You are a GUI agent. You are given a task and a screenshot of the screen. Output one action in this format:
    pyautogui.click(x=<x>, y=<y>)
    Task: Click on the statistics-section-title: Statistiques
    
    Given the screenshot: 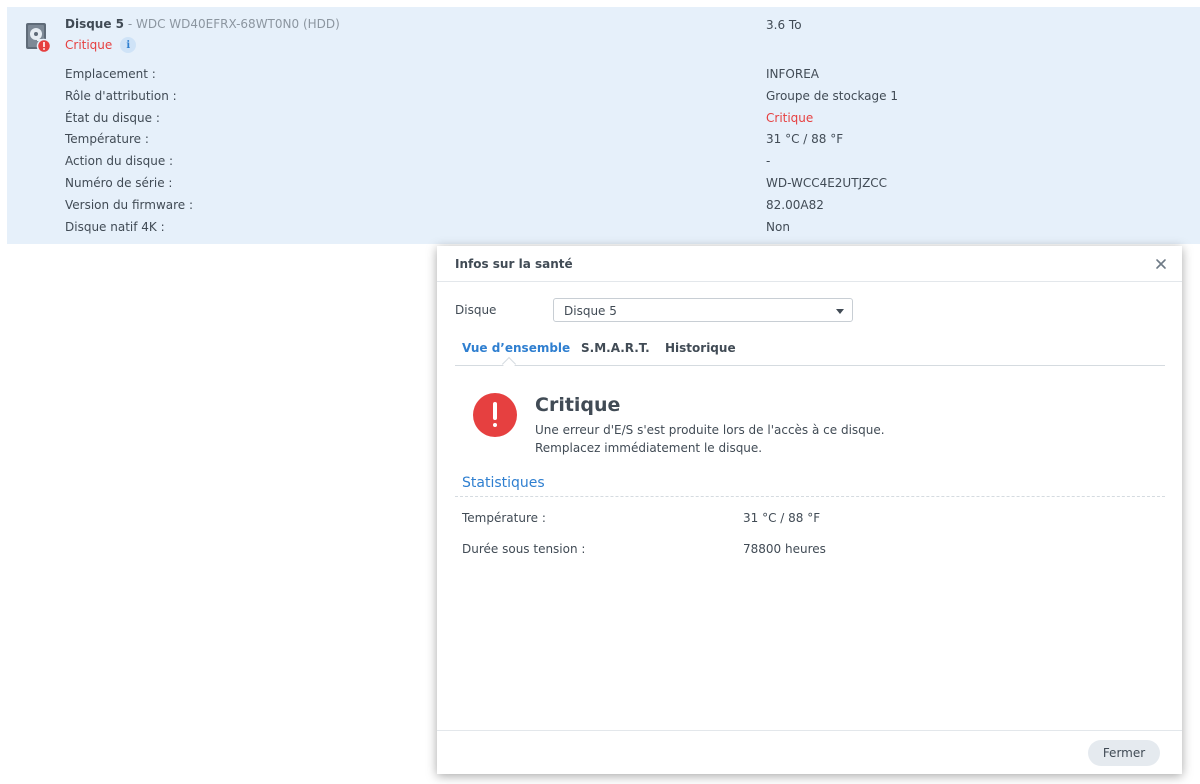 What is the action you would take?
    pyautogui.click(x=503, y=483)
    